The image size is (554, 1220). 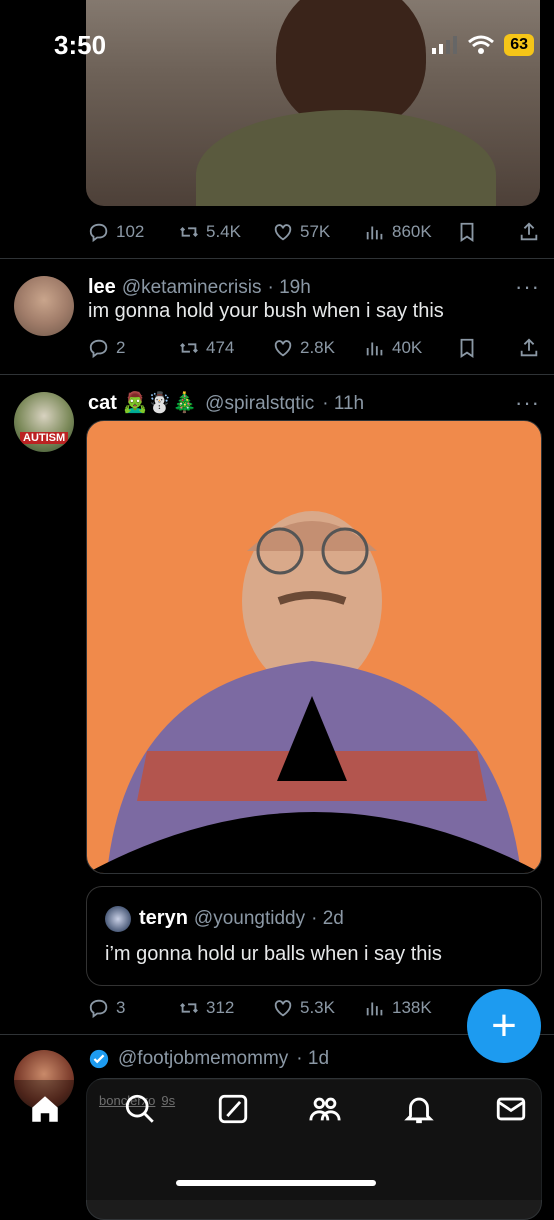 I want to click on avatar-label: AUTISM, so click(x=44, y=438).